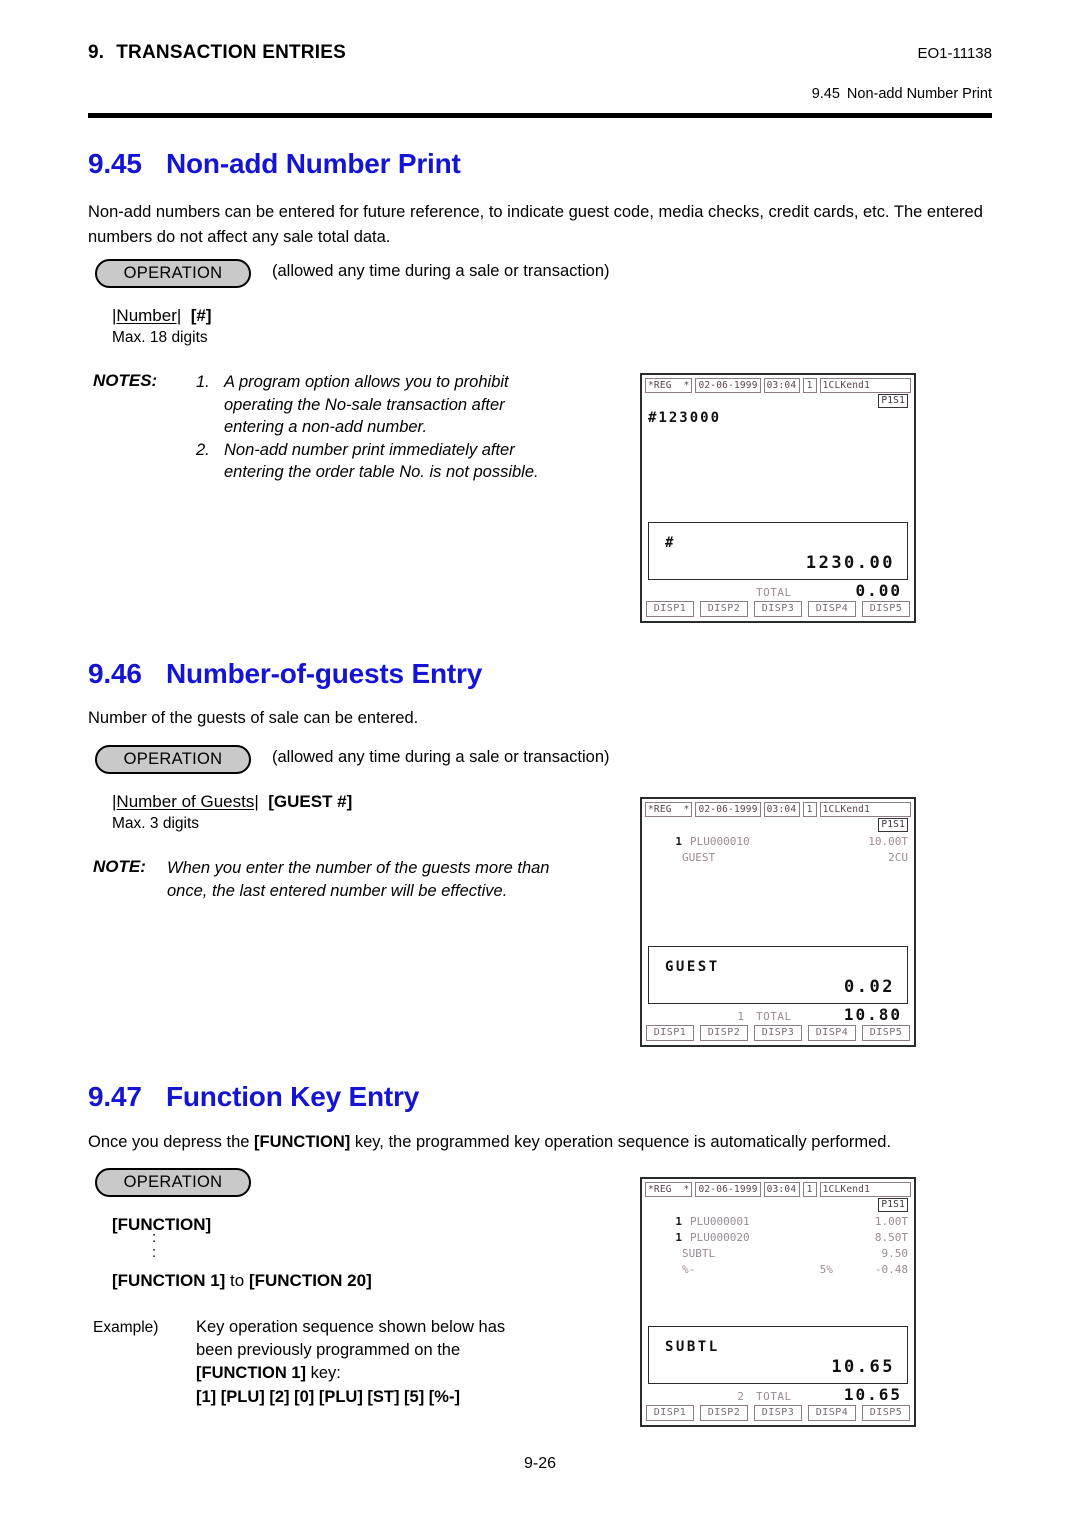 This screenshot has height=1528, width=1080. Describe the element at coordinates (293, 1096) in the screenshot. I see `section-heading-947: Function Key Entry` at that location.